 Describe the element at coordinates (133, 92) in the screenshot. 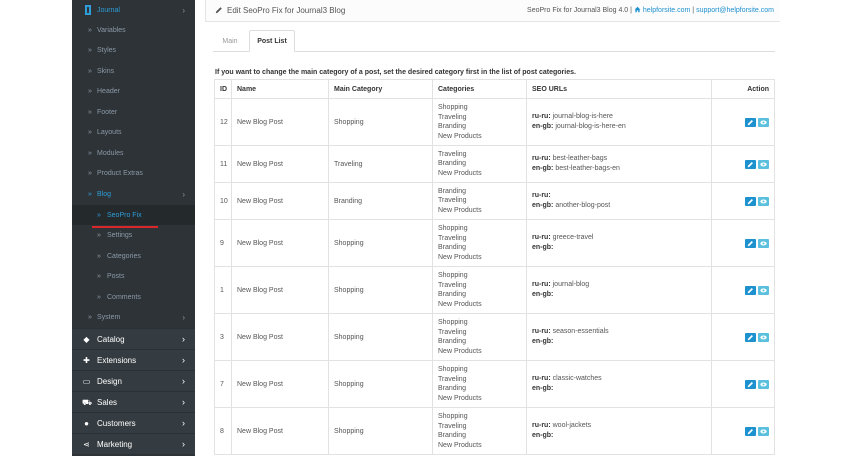

I see `sidebar-item-header: » Header` at that location.